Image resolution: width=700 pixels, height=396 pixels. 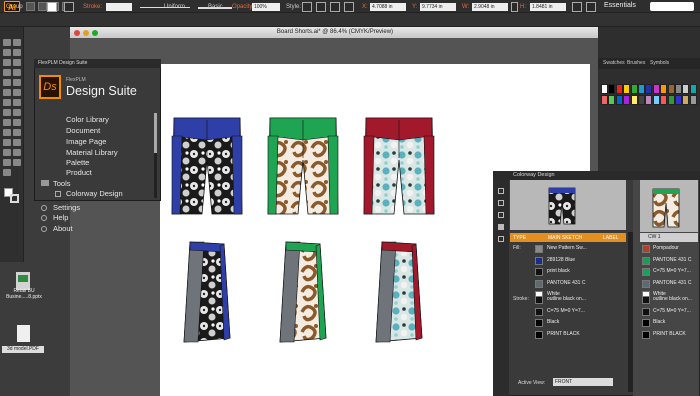 What do you see at coordinates (335, 7) in the screenshot?
I see `align-icon` at bounding box center [335, 7].